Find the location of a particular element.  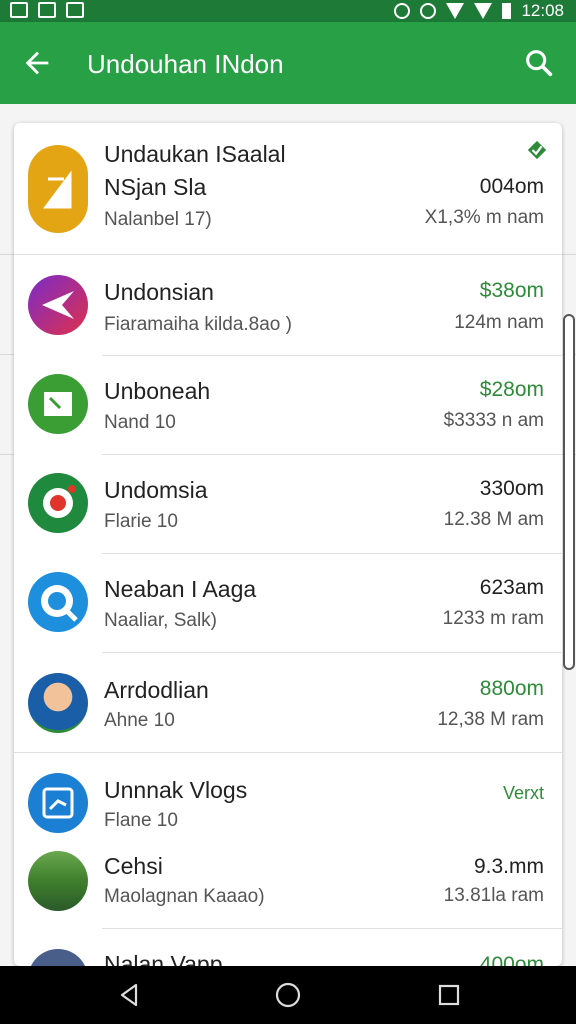

download-folder-icon is located at coordinates (58, 189).